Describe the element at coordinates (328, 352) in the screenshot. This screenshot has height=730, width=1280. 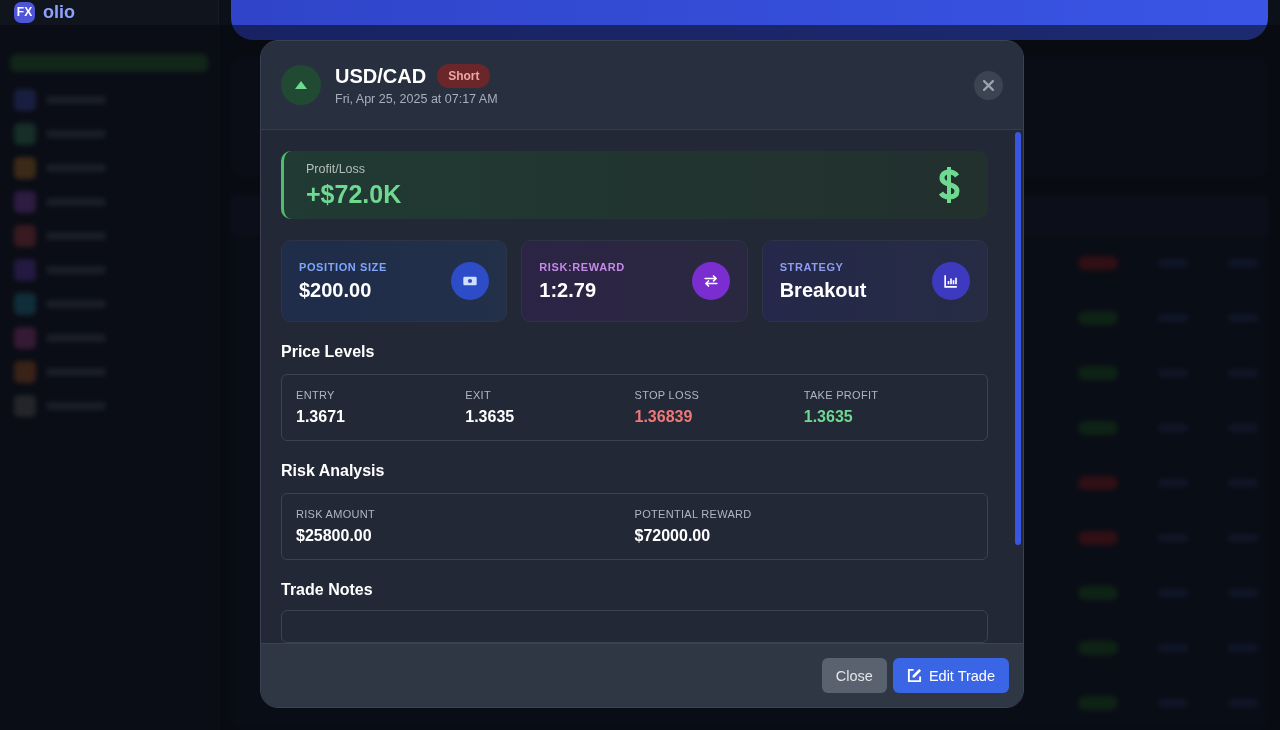
I see `section-title: Price Levels` at that location.